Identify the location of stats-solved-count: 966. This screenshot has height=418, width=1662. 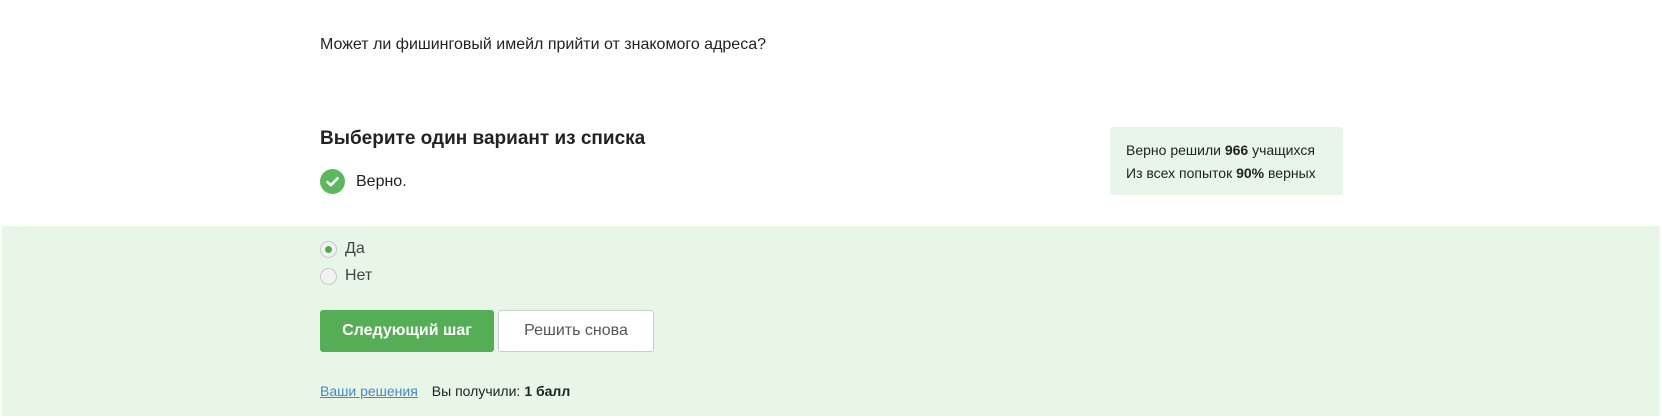
(1236, 150).